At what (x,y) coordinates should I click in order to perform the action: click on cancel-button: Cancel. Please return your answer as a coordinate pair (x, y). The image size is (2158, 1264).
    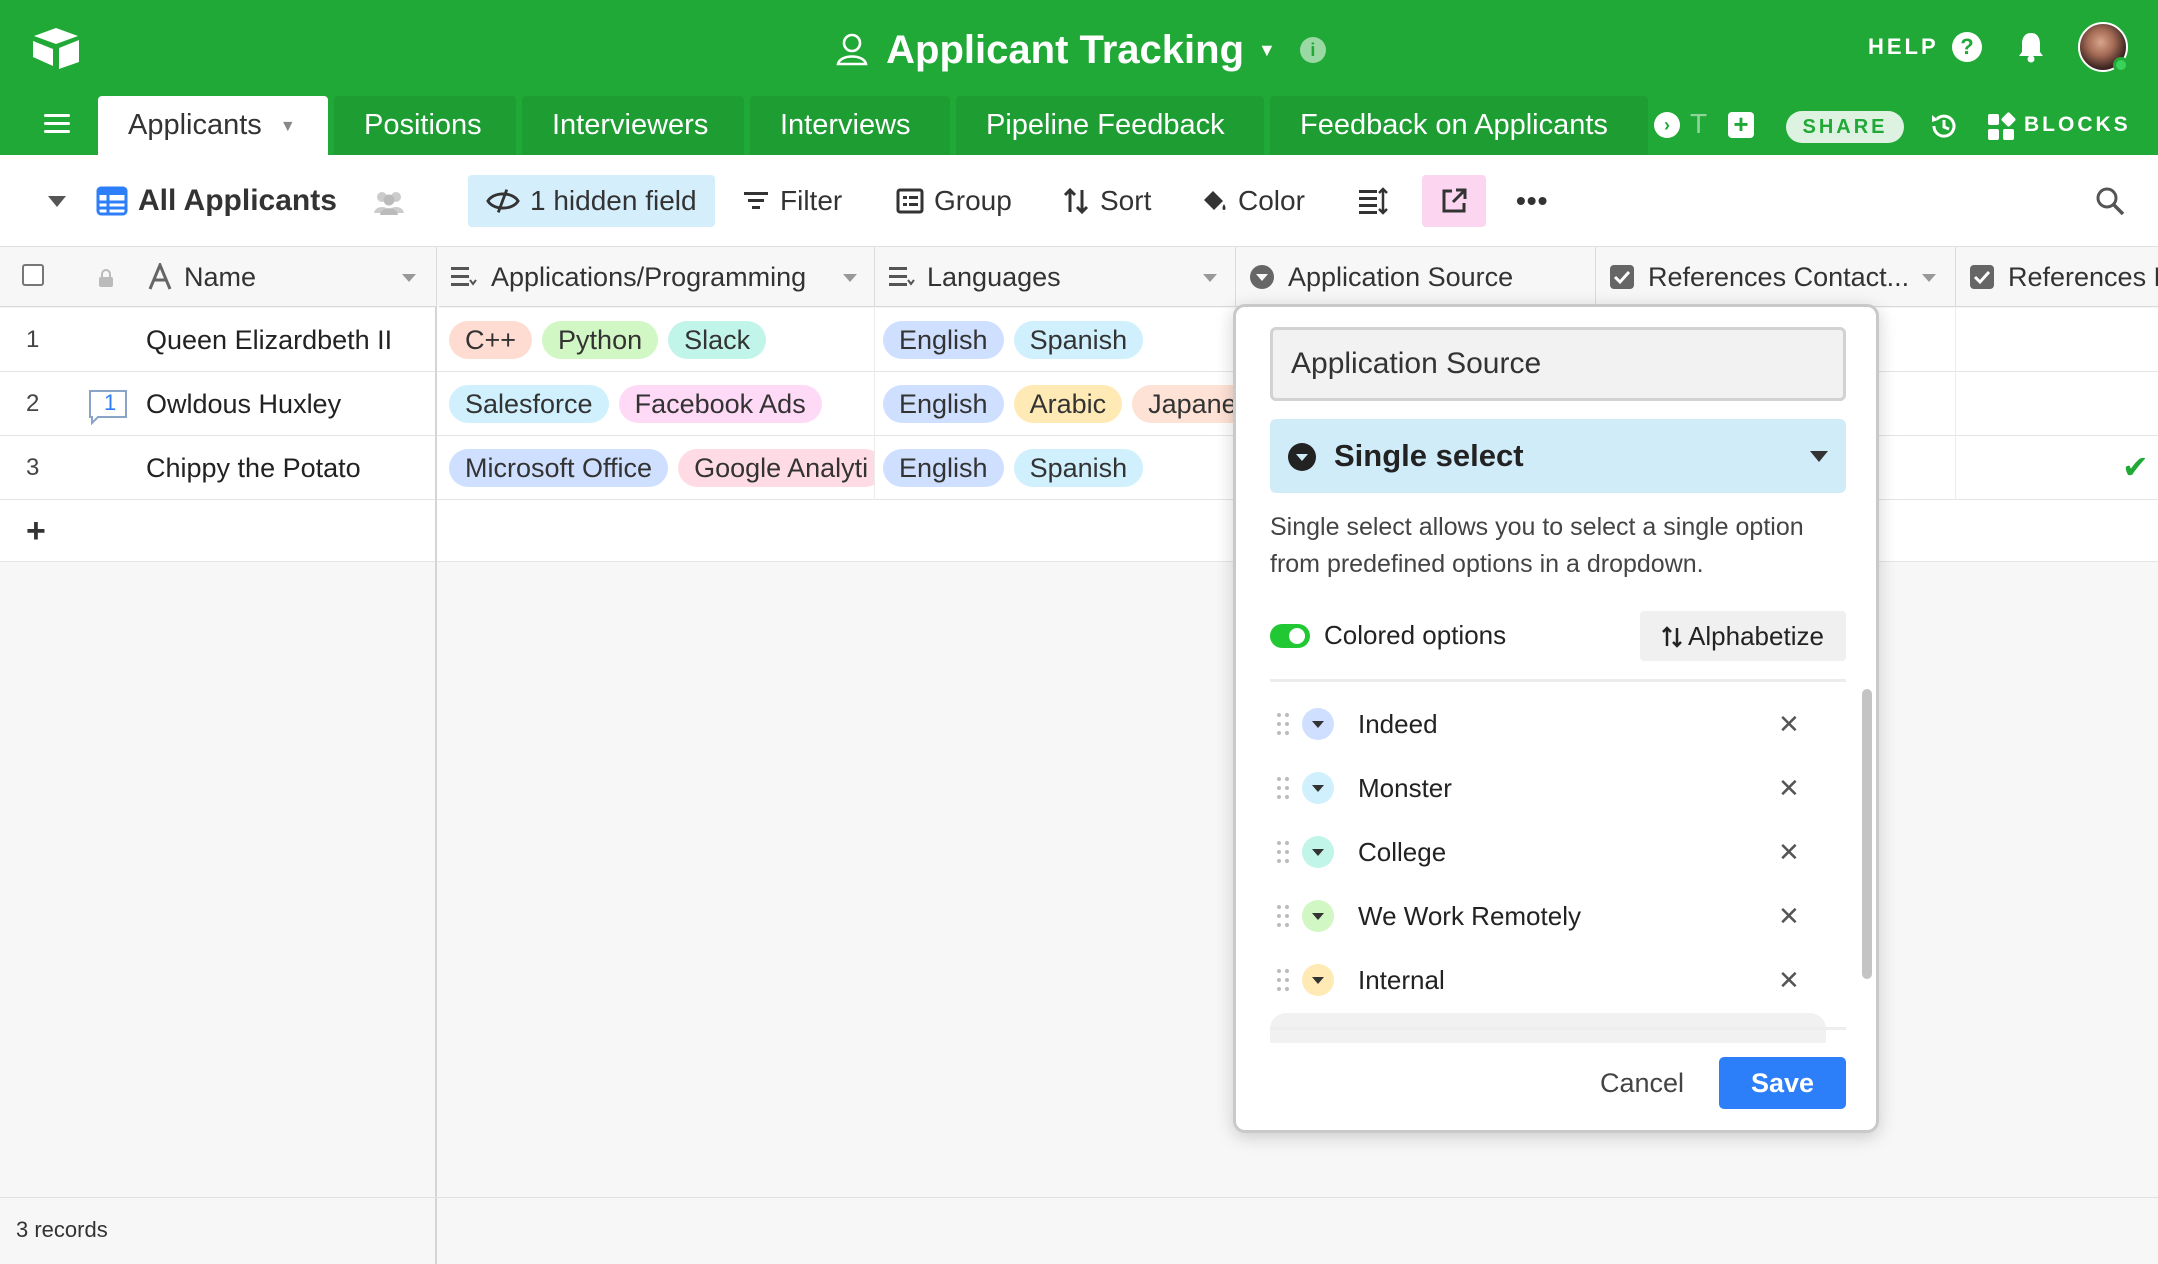
    Looking at the image, I should click on (1642, 1083).